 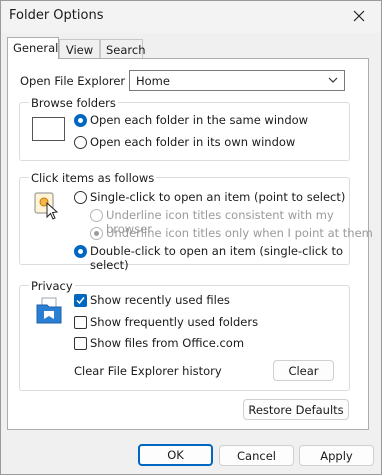 I want to click on check-recent-files, so click(x=80, y=300).